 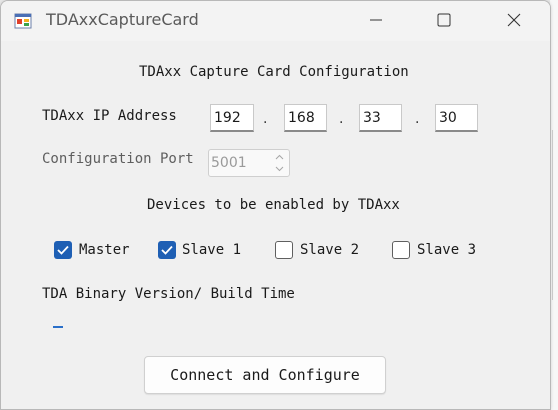 What do you see at coordinates (284, 250) in the screenshot?
I see `slave-2-checkbox` at bounding box center [284, 250].